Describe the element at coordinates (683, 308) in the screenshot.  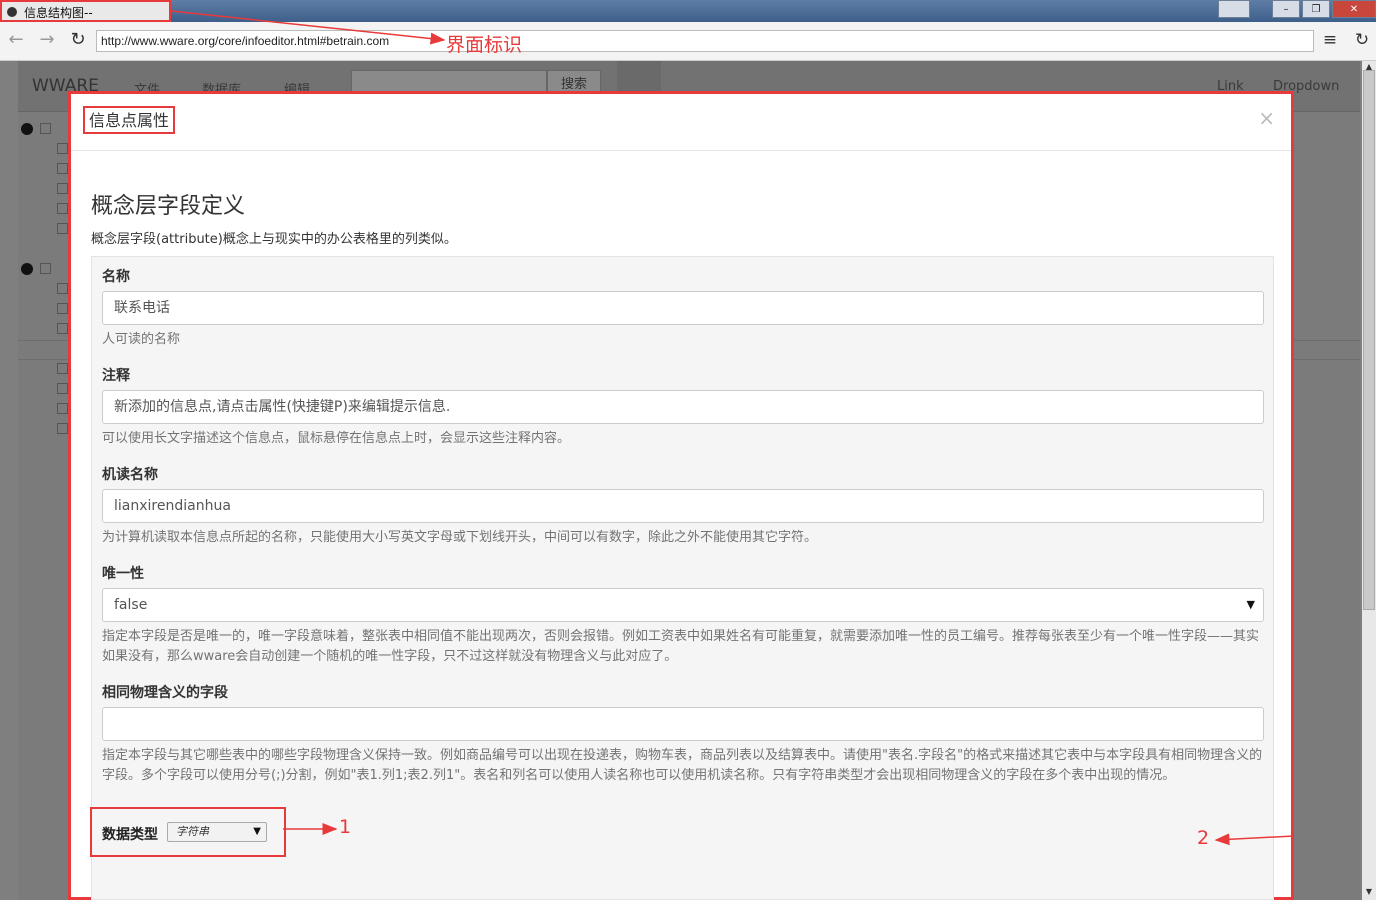
I see `name-input: 联系电话` at that location.